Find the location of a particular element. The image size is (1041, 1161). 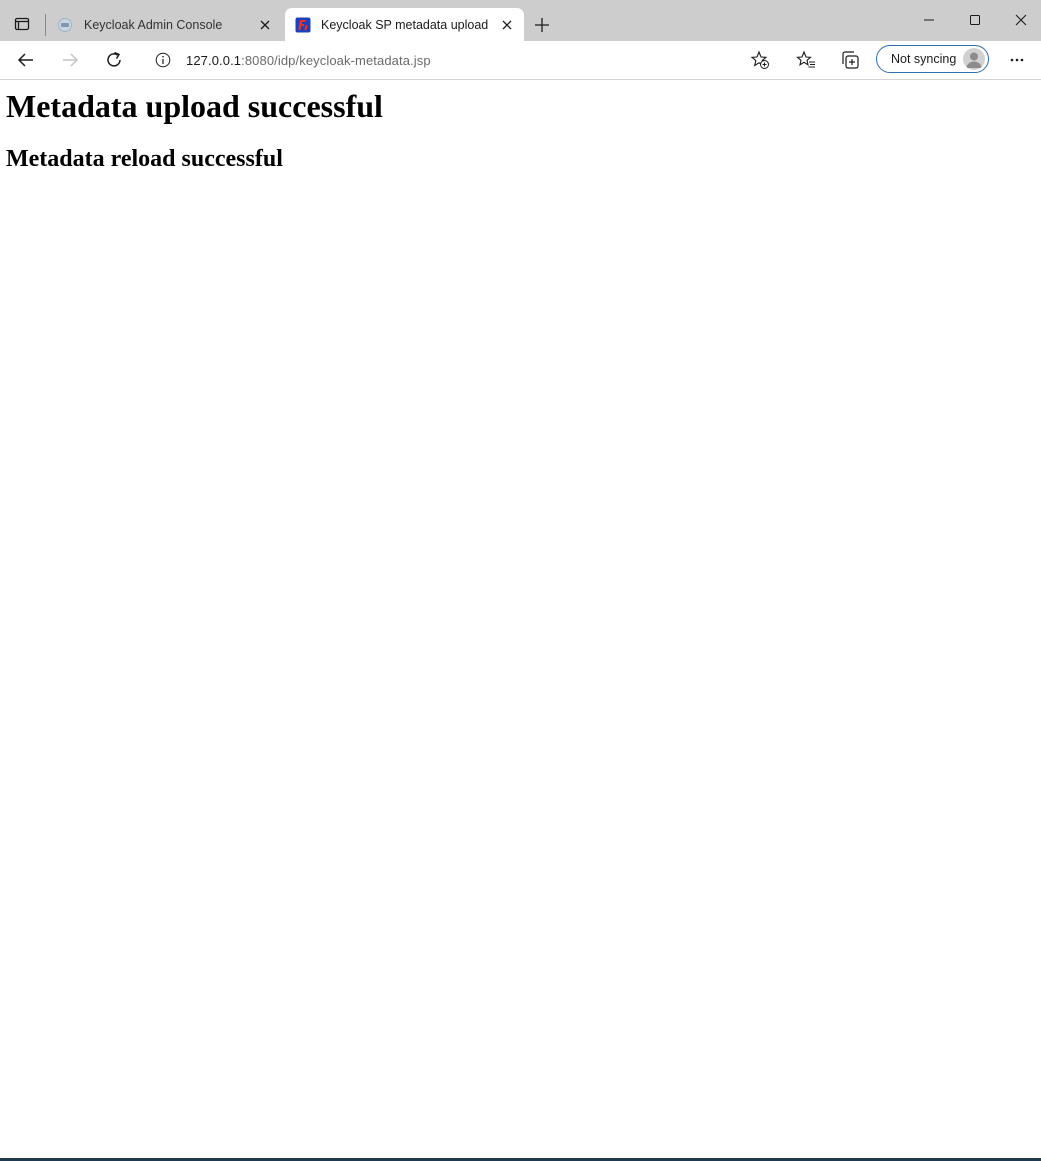

app-logo-icon is located at coordinates (303, 24).